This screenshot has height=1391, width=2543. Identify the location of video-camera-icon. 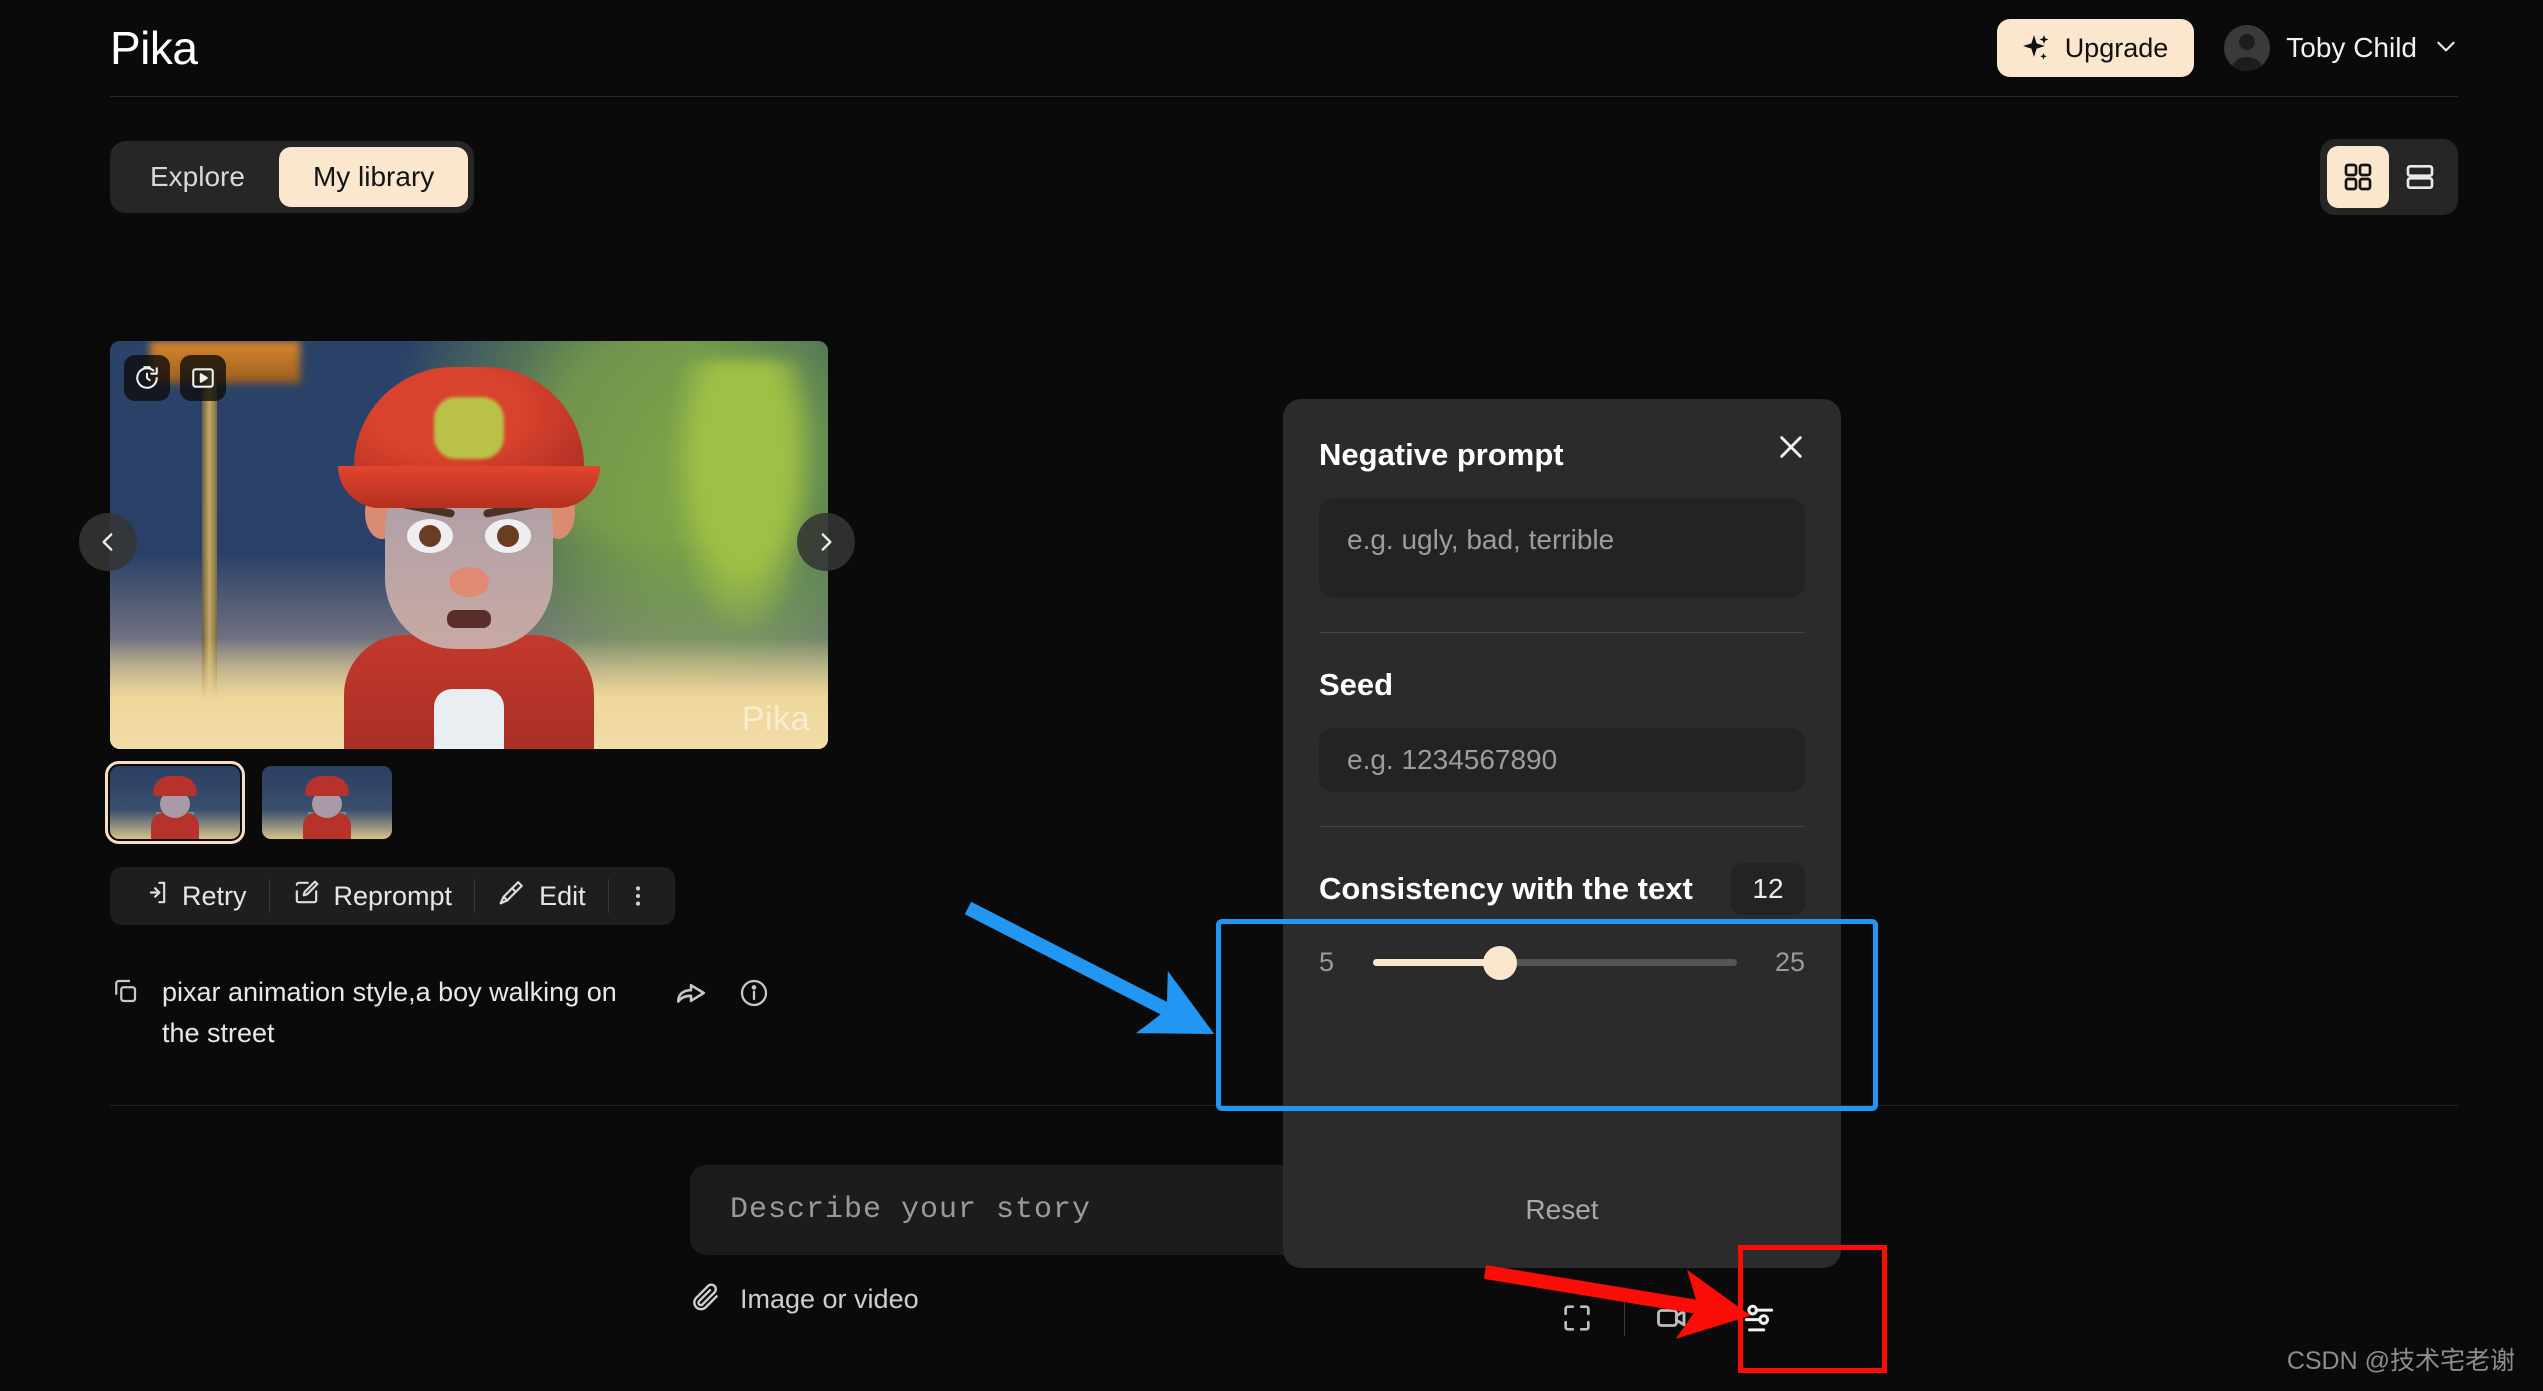
(1672, 1318).